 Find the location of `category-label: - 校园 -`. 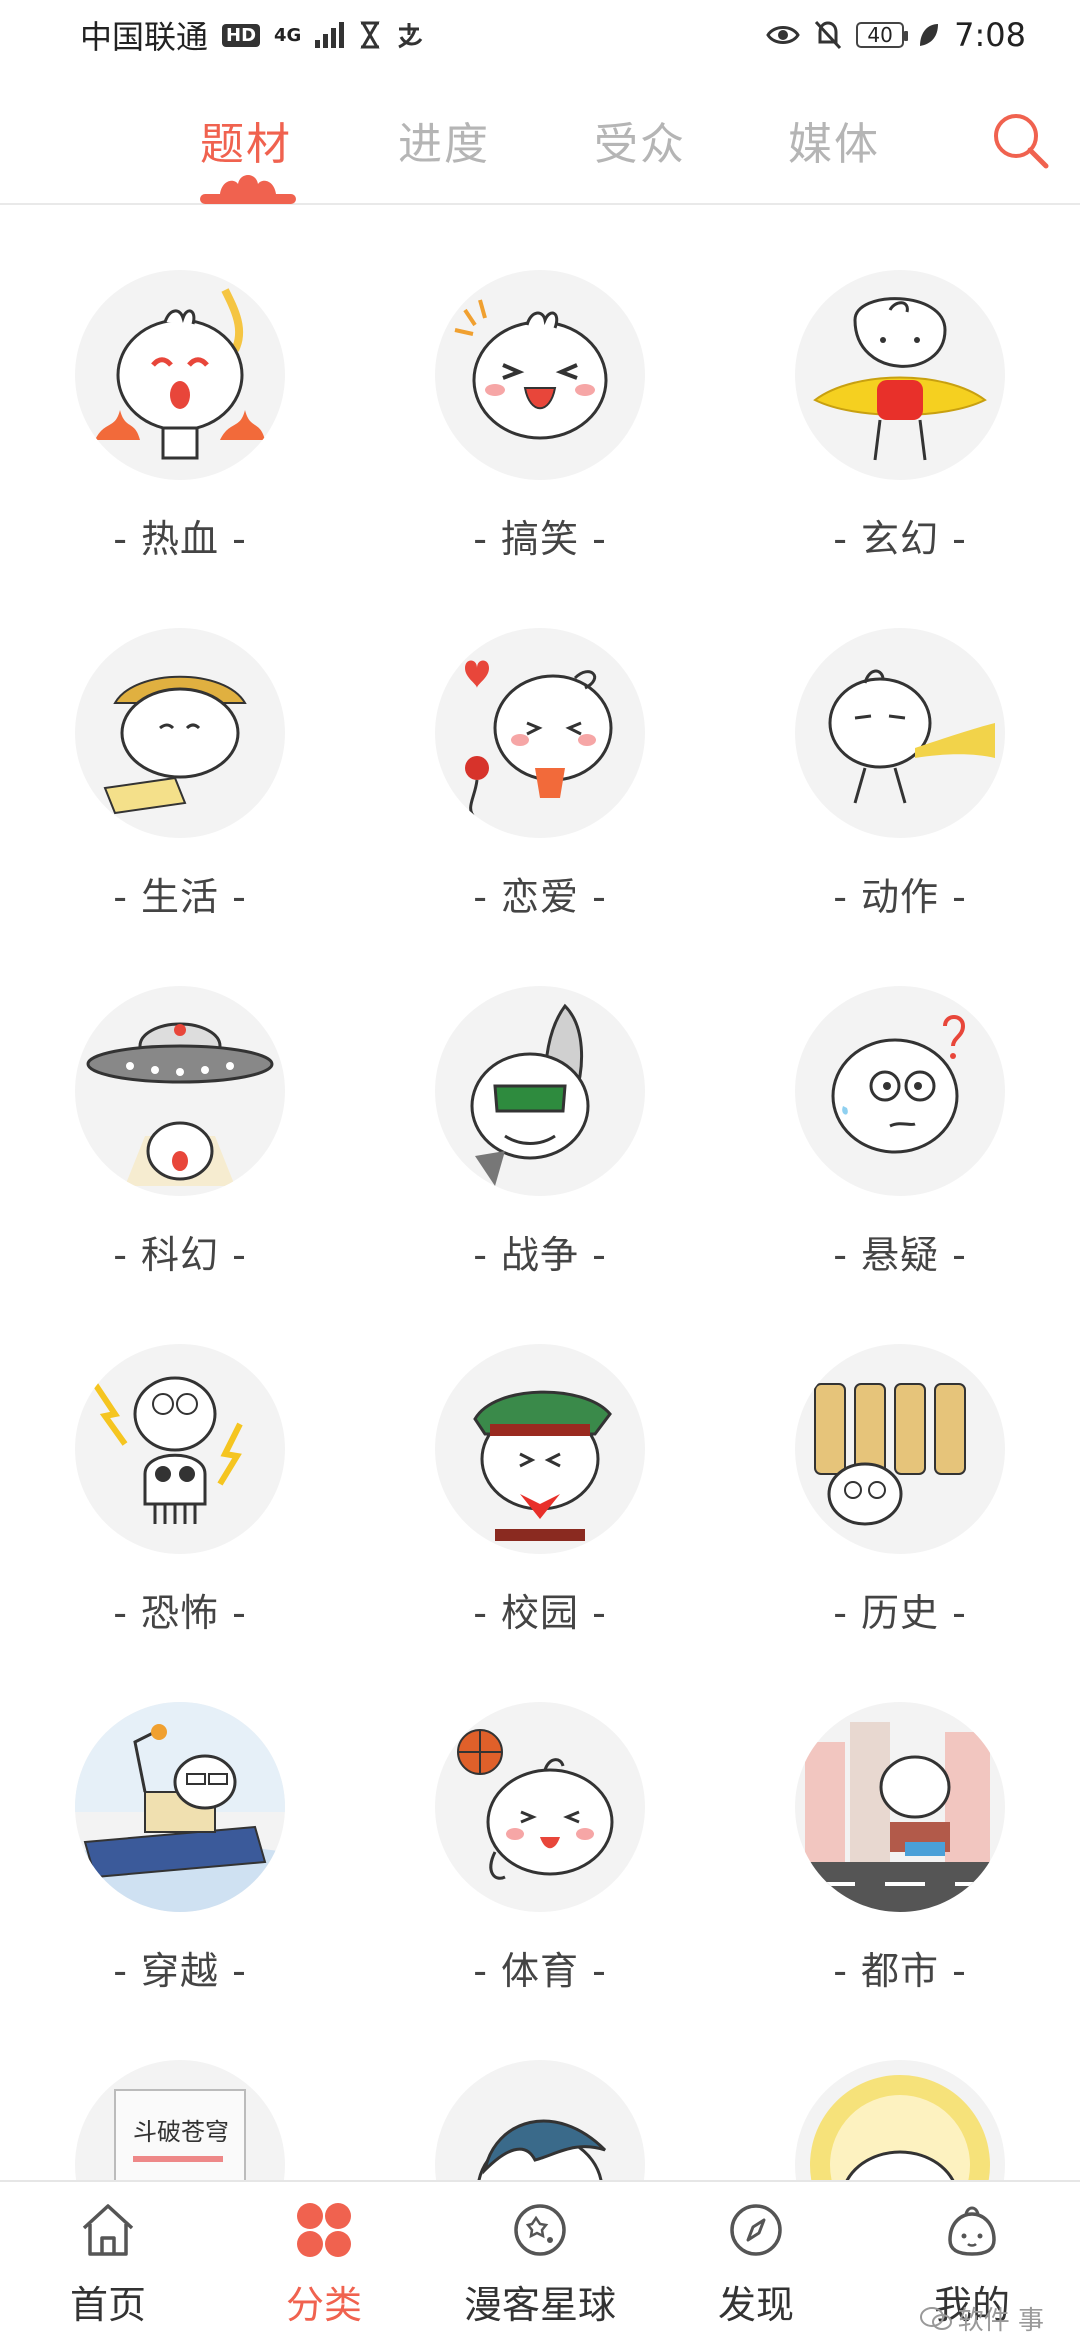

category-label: - 校园 - is located at coordinates (540, 1613).